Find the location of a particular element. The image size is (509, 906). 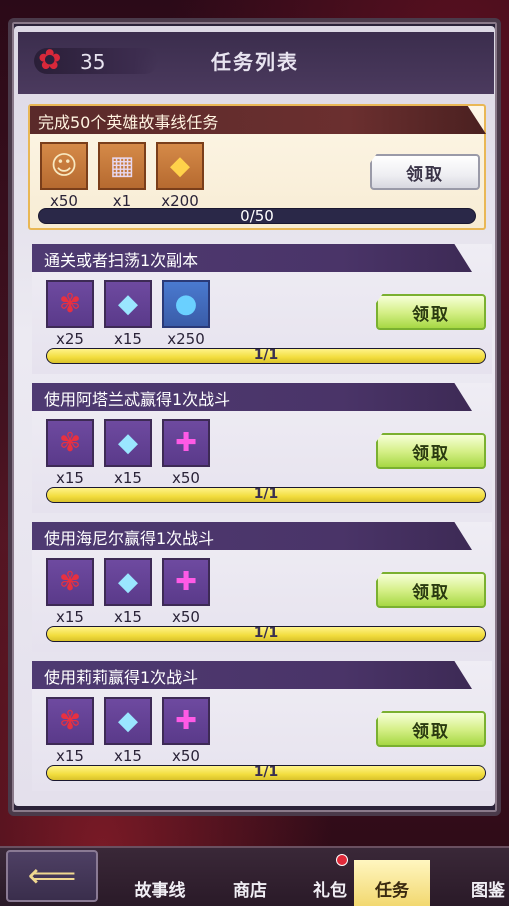

task-progress-bar: 0/50 is located at coordinates (257, 216).